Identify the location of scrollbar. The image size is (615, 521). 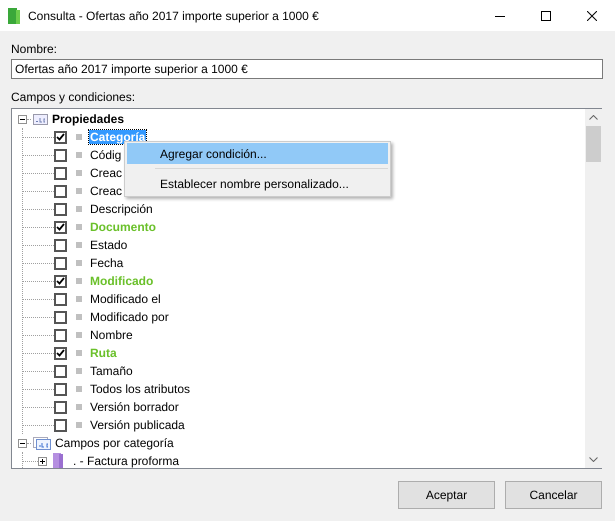
(593, 288).